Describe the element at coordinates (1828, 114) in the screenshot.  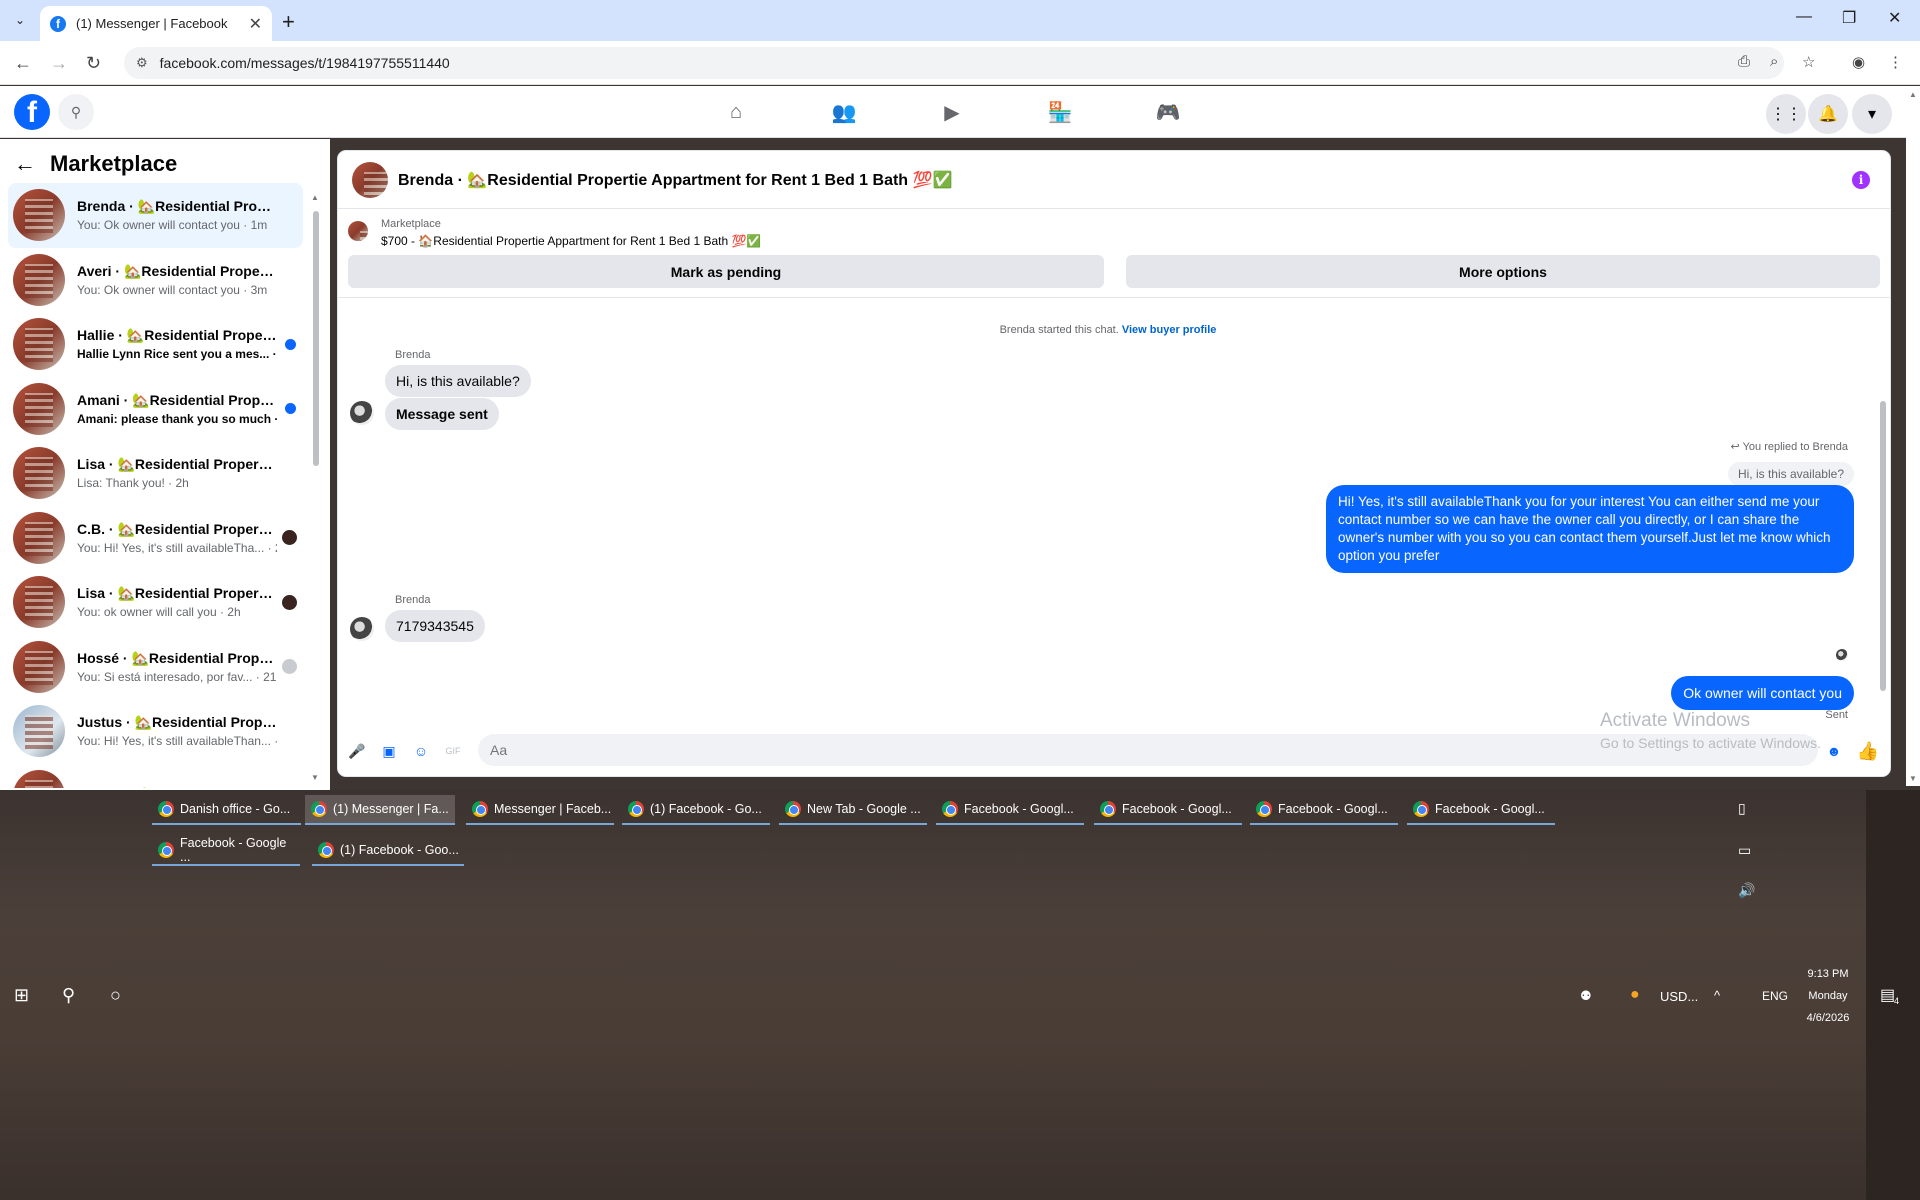
I see `notifications-bell-icon: 🔔` at that location.